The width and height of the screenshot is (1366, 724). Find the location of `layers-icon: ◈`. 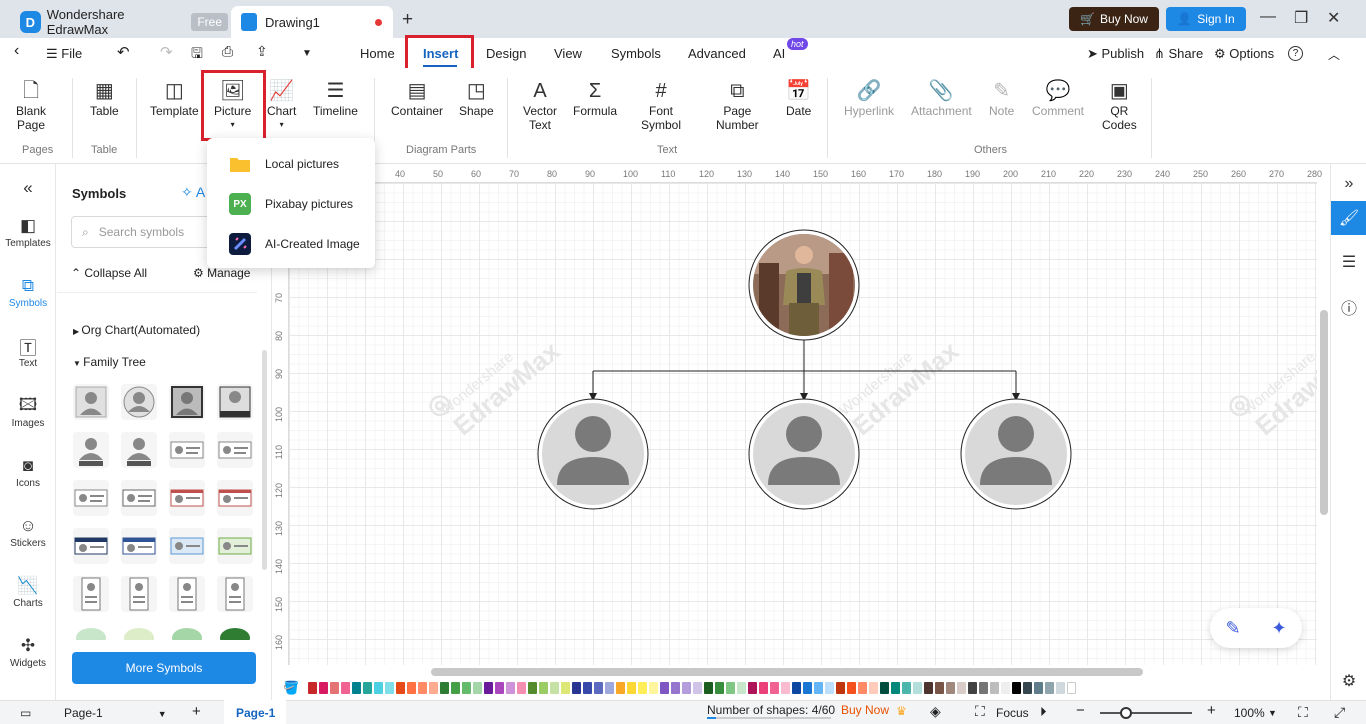

layers-icon: ◈ is located at coordinates (935, 711).